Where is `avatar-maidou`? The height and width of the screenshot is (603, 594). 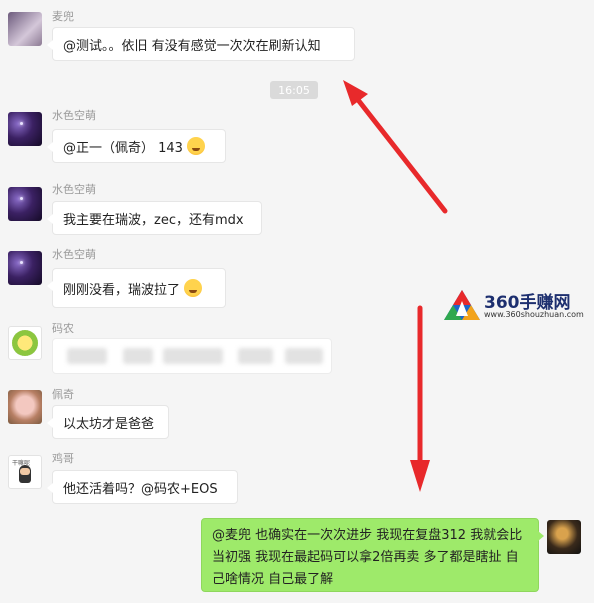
avatar-maidou is located at coordinates (25, 29).